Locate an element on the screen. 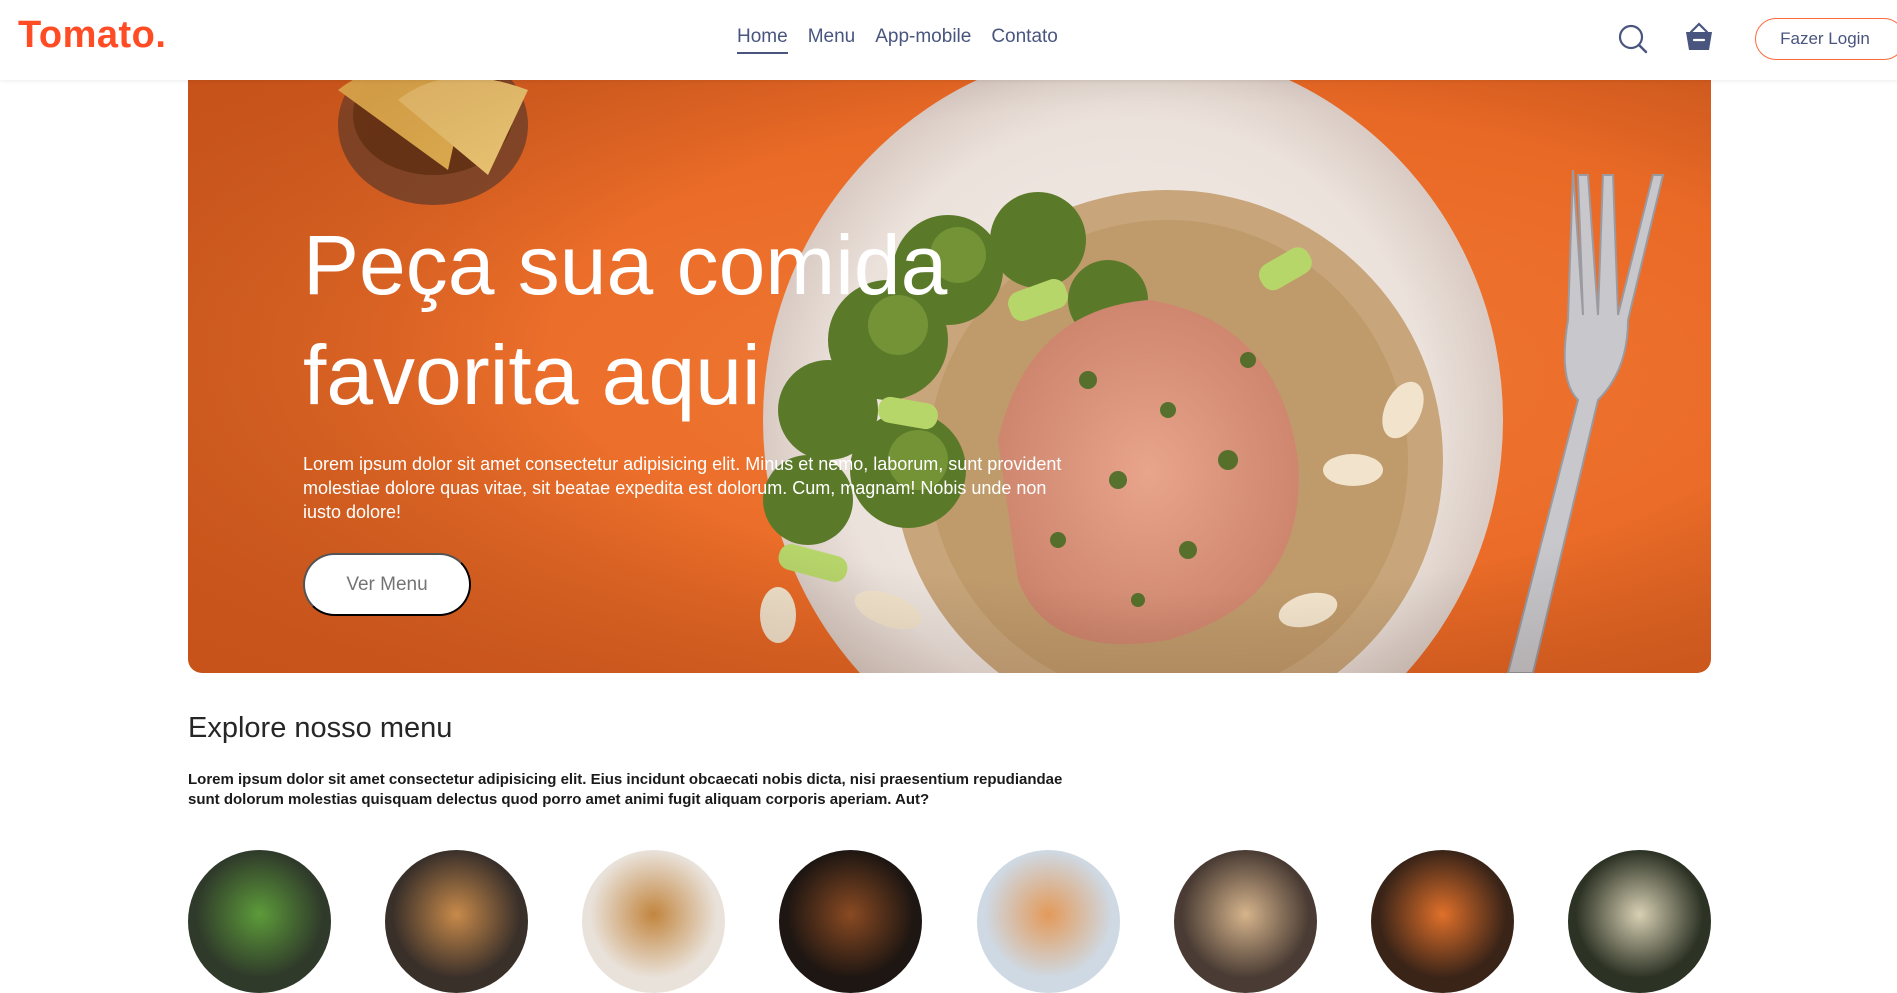  search-icon is located at coordinates (1633, 39).